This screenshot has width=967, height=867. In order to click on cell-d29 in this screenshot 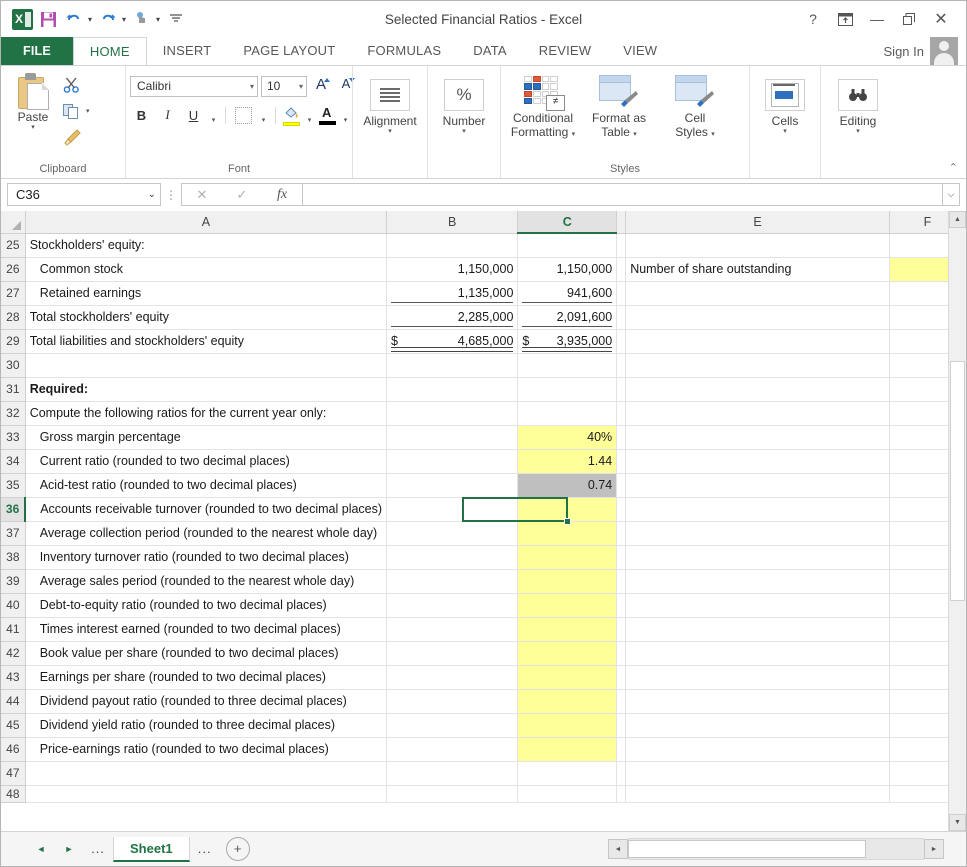, I will do `click(621, 341)`.